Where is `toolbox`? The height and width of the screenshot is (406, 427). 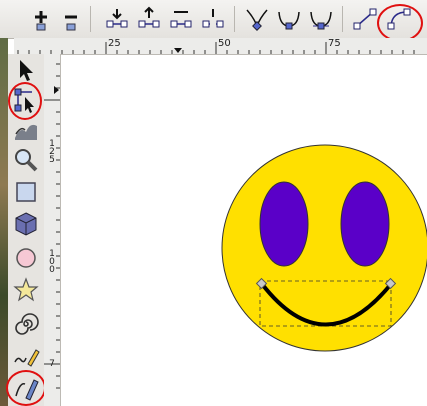
toolbox is located at coordinates (26, 230).